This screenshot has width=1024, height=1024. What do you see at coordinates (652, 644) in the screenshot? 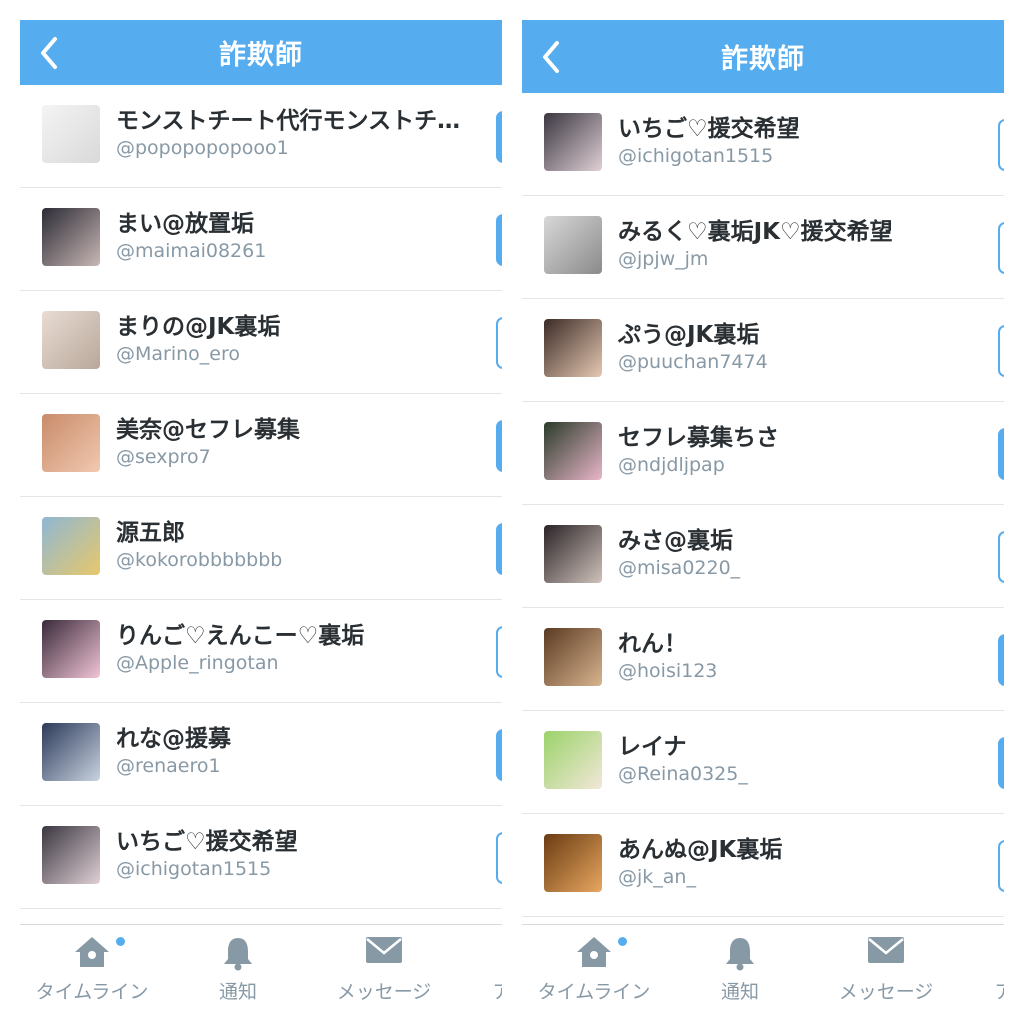
I see `user-display-name: れん！` at bounding box center [652, 644].